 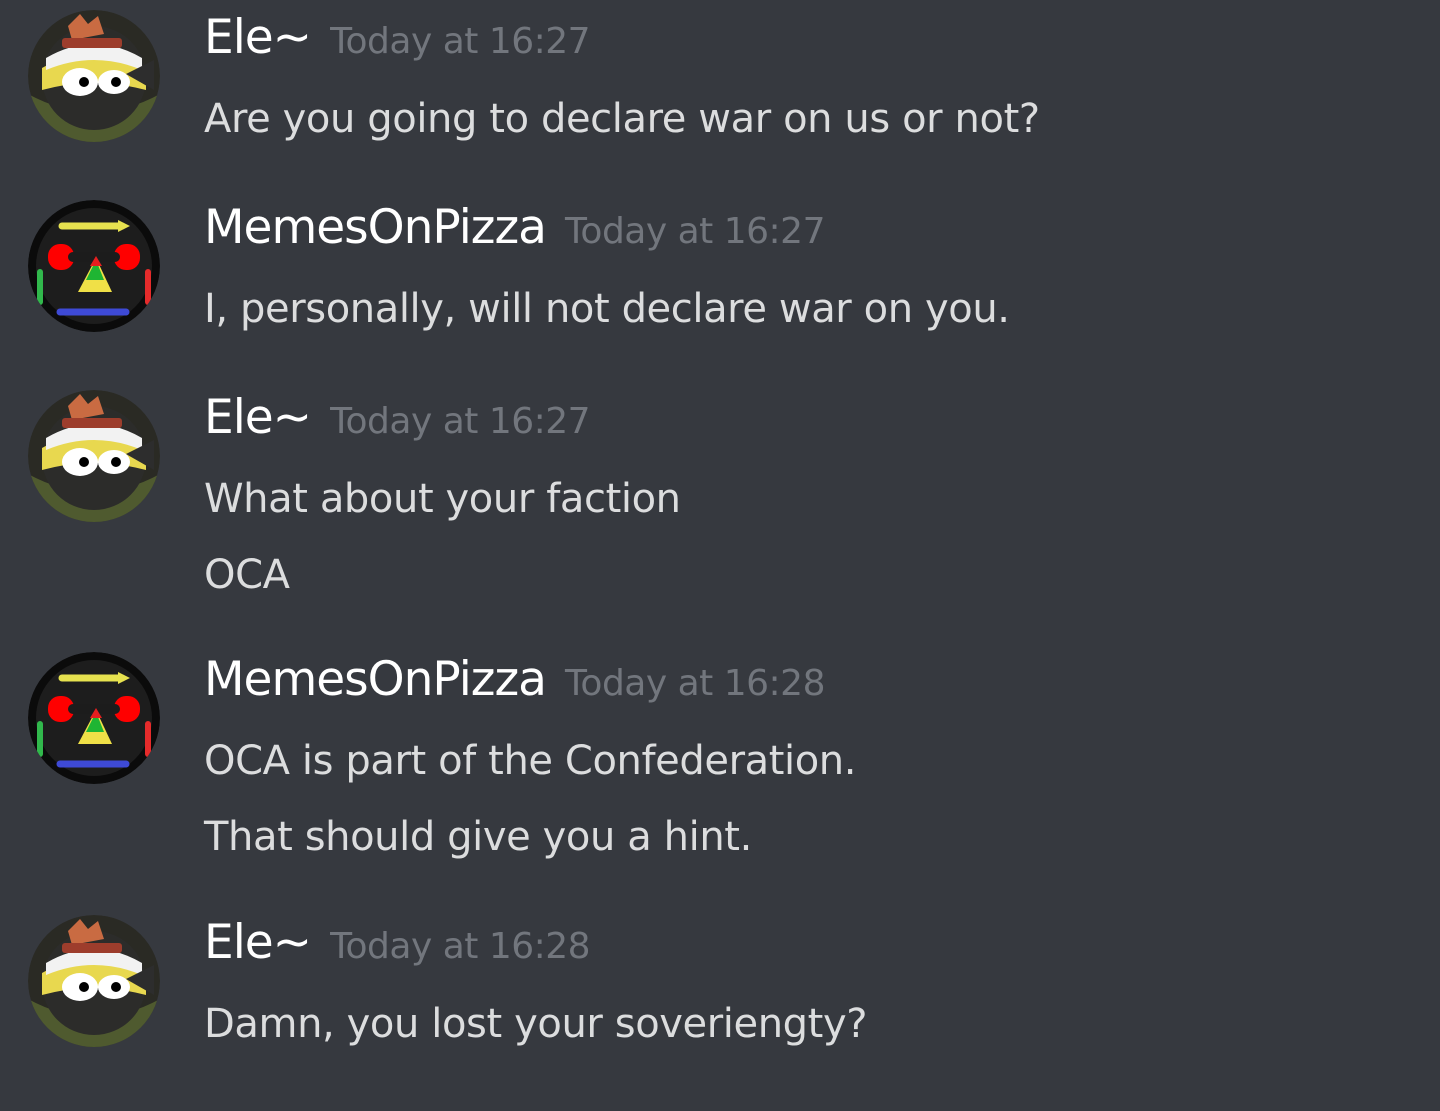 What do you see at coordinates (478, 837) in the screenshot?
I see `message-text: That should give you a hint.` at bounding box center [478, 837].